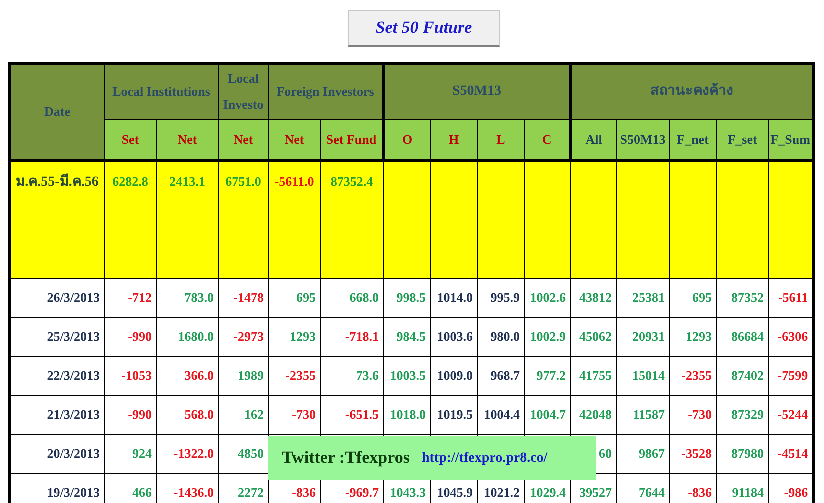  Describe the element at coordinates (254, 414) in the screenshot. I see `cell-value: 162` at that location.